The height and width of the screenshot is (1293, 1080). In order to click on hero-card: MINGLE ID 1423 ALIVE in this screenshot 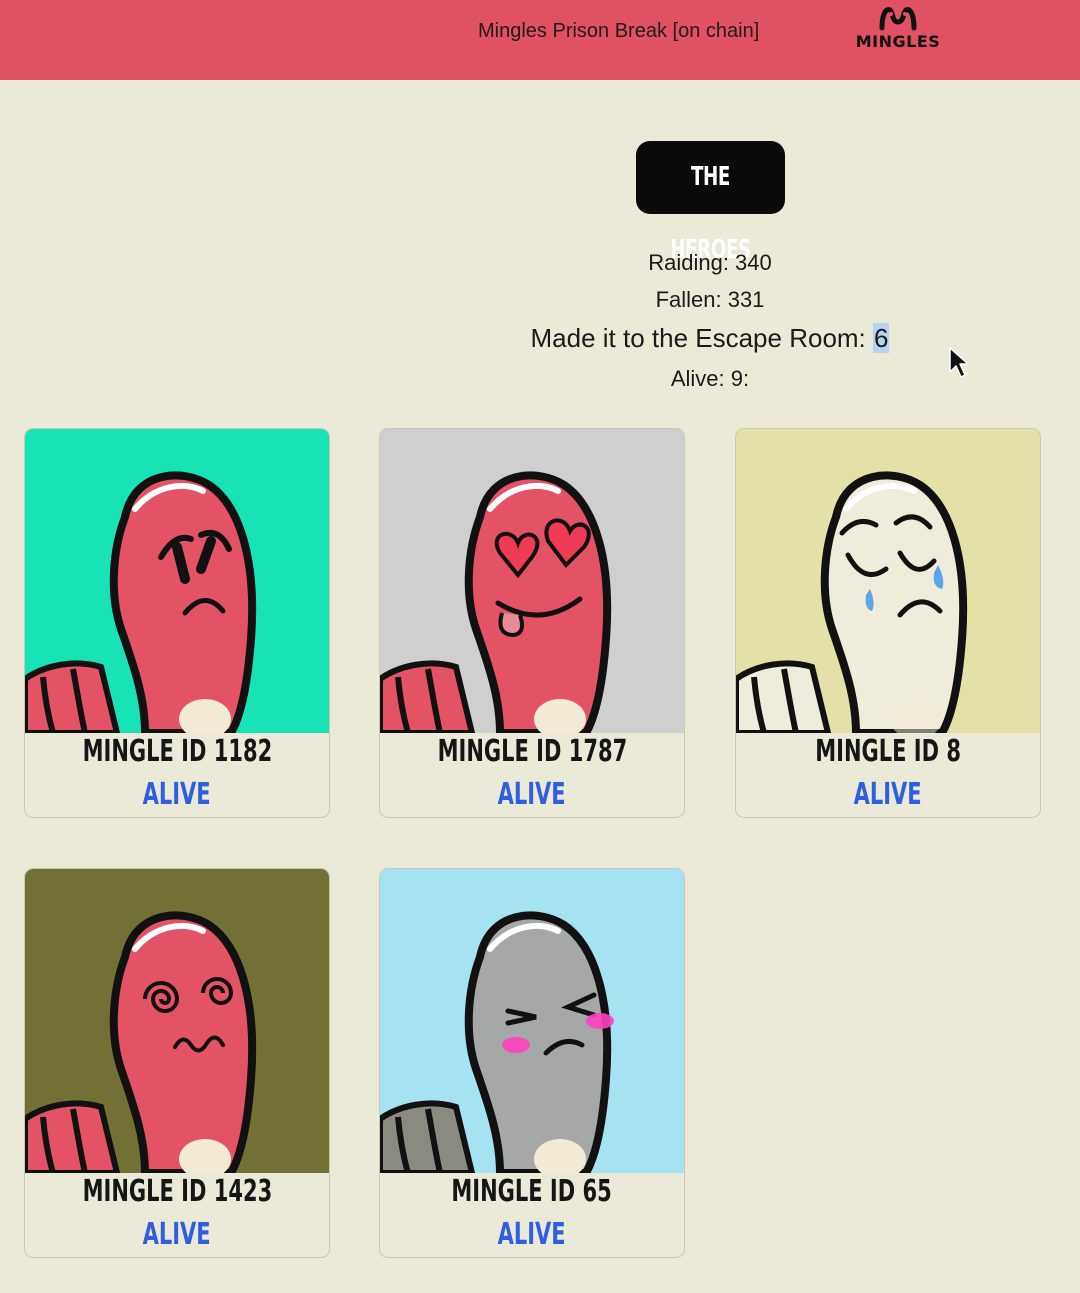, I will do `click(177, 1063)`.